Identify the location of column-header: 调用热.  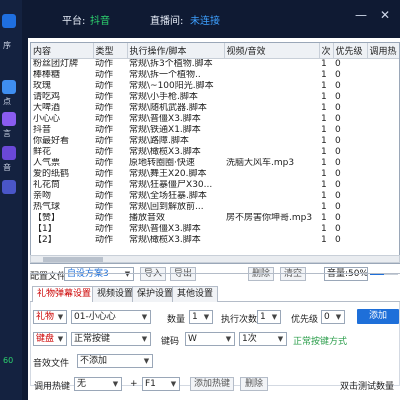
(383, 51).